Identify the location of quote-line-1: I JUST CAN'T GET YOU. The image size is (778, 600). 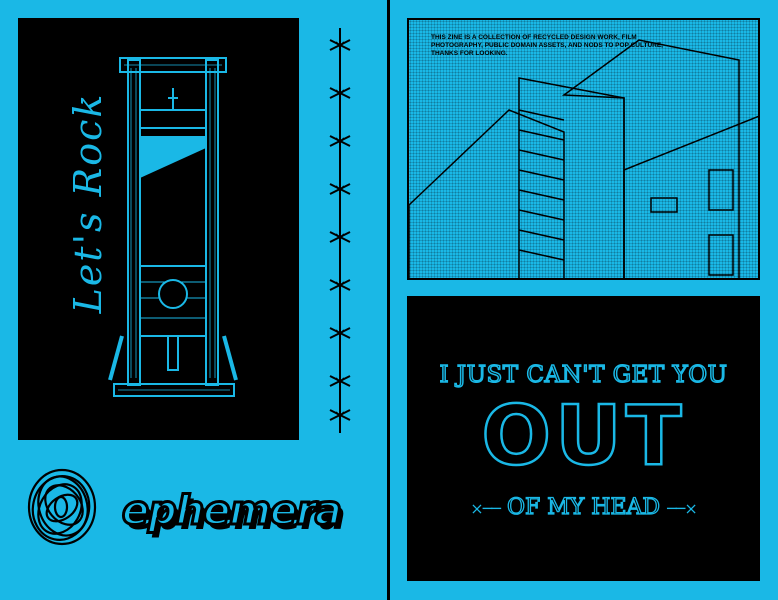
(583, 375).